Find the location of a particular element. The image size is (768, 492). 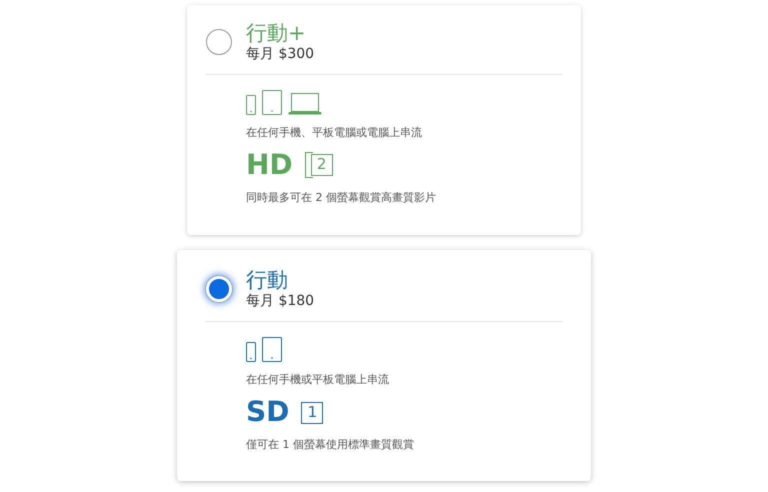

quality-label: HD is located at coordinates (269, 165).